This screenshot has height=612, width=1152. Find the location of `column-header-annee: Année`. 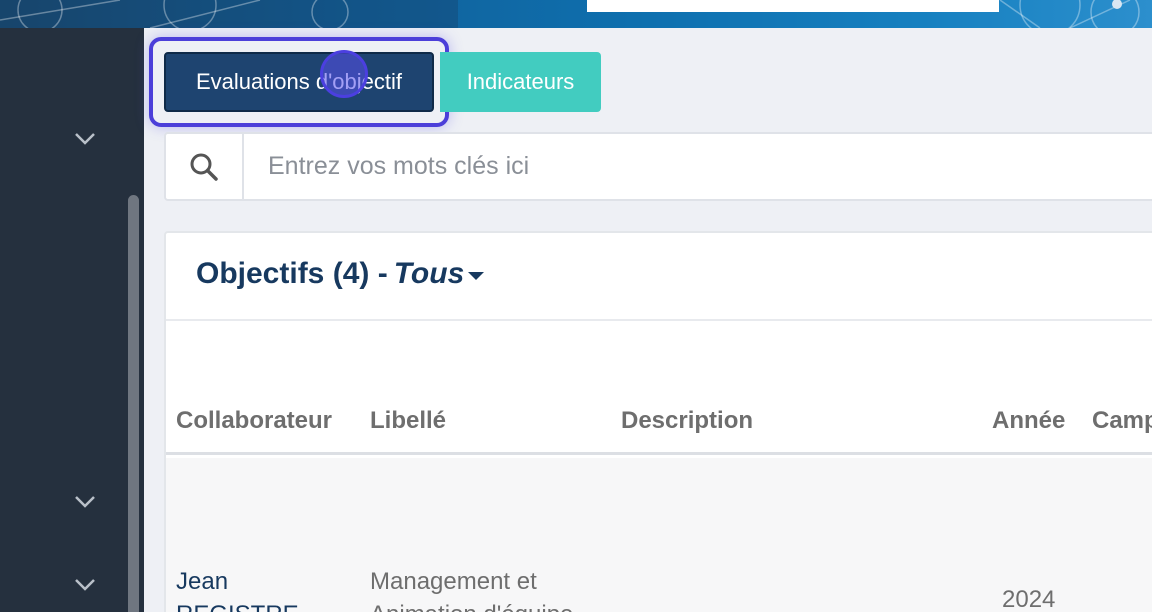

column-header-annee: Année is located at coordinates (1028, 421).